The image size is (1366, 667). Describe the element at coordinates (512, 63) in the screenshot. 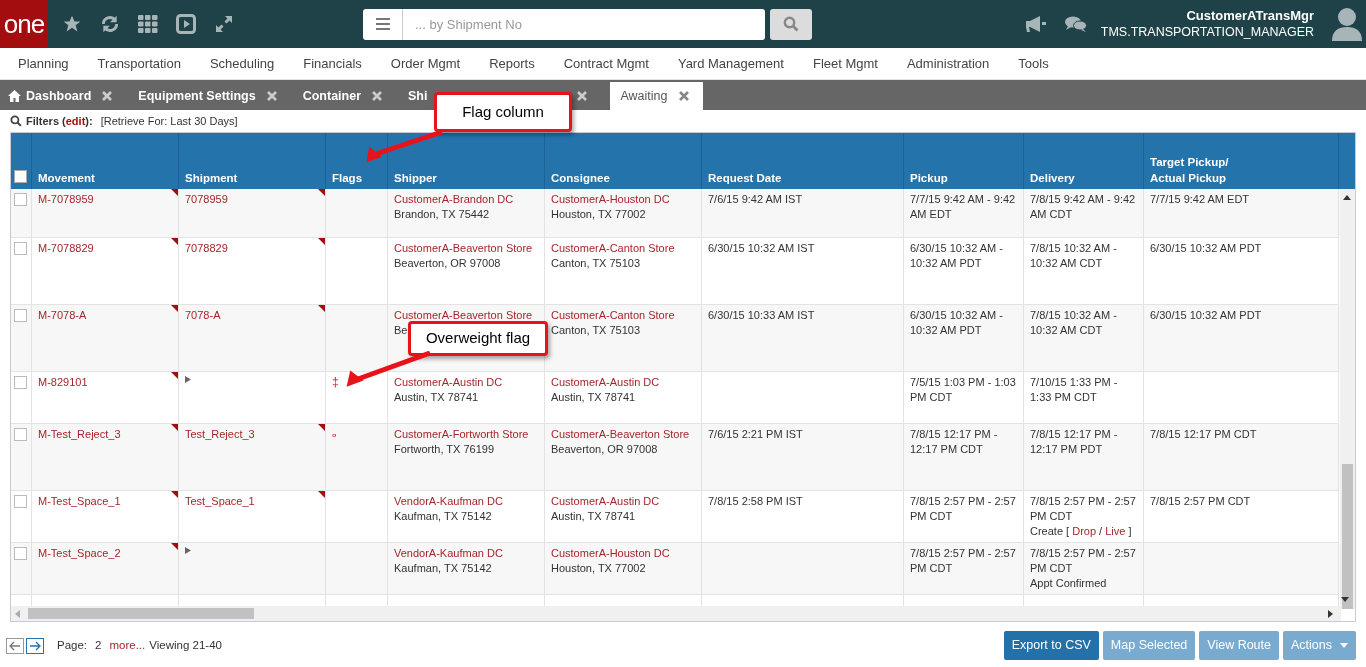

I see `nav-menu-item: Reports` at that location.